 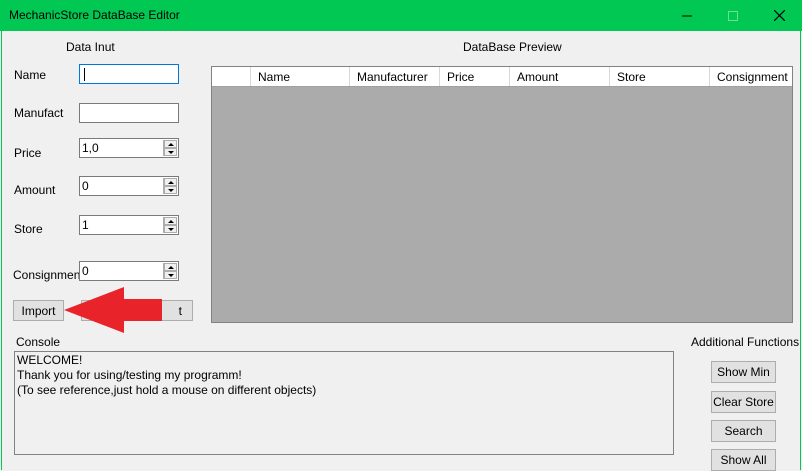 I want to click on minimize-button, so click(x=687, y=15).